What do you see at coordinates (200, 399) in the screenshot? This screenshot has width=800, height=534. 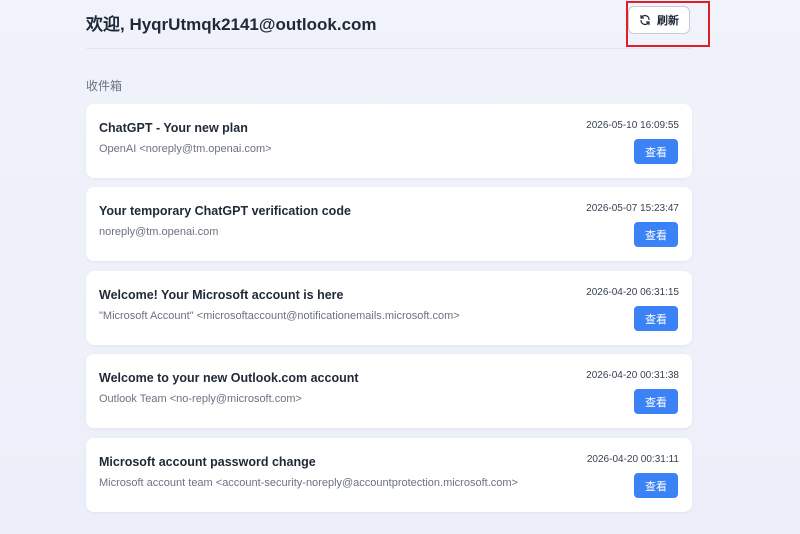 I see `mail-sender: Outlook Team <no-reply@microsoft.com>` at bounding box center [200, 399].